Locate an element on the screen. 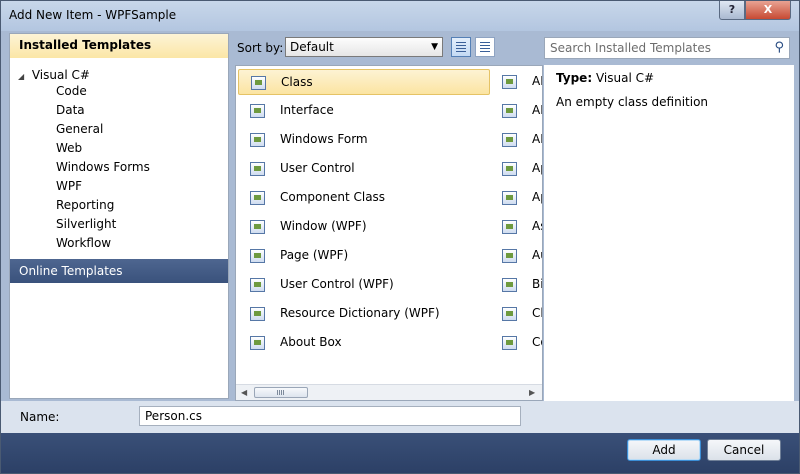 The width and height of the screenshot is (800, 474). template-item: User Control (WPF) is located at coordinates (364, 285).